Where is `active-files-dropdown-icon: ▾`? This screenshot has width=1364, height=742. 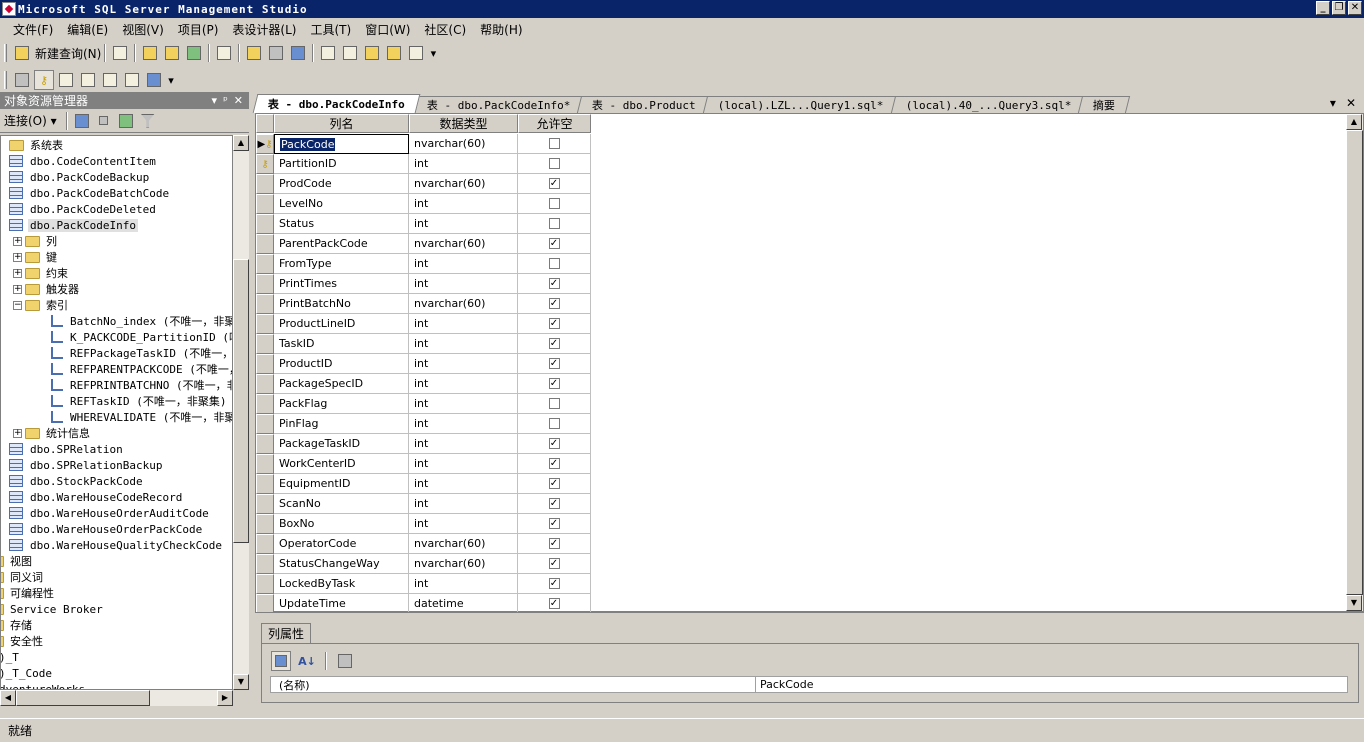 active-files-dropdown-icon: ▾ is located at coordinates (1333, 103).